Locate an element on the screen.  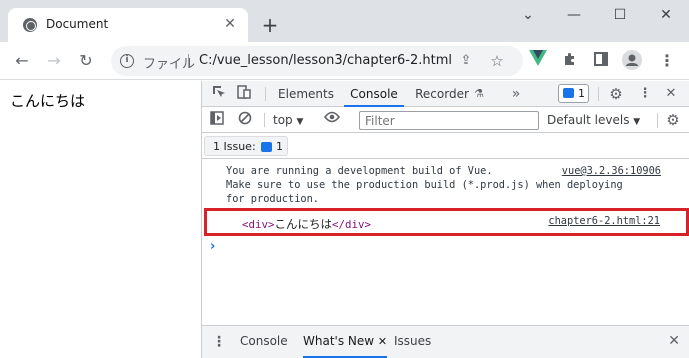
issues-button: 1 Issue: 1 is located at coordinates (246, 146).